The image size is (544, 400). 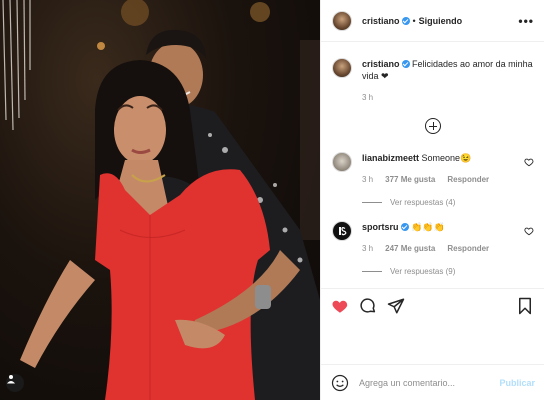 I want to click on comment-composer: Publicar, so click(x=432, y=382).